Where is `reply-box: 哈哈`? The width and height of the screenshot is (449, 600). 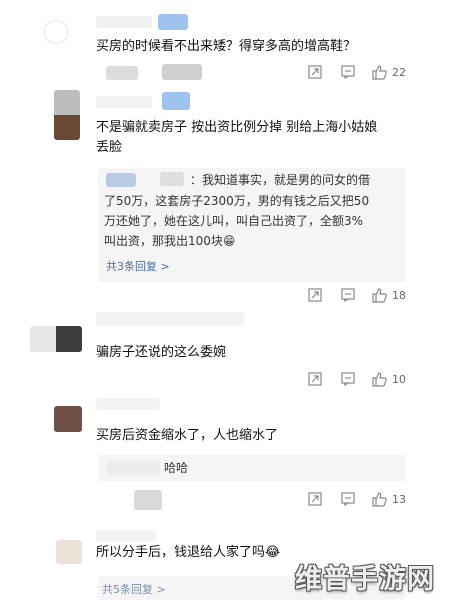
reply-box: 哈哈 is located at coordinates (252, 468).